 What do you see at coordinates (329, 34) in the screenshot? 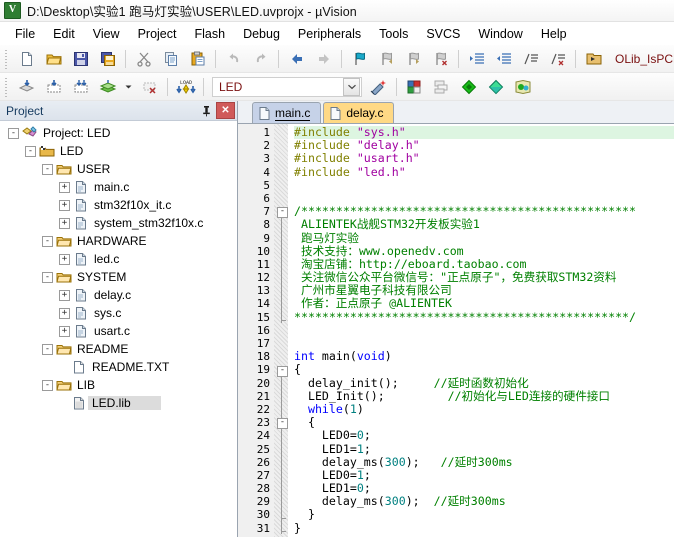
I see `menu-item-peripherals: Peripherals` at bounding box center [329, 34].